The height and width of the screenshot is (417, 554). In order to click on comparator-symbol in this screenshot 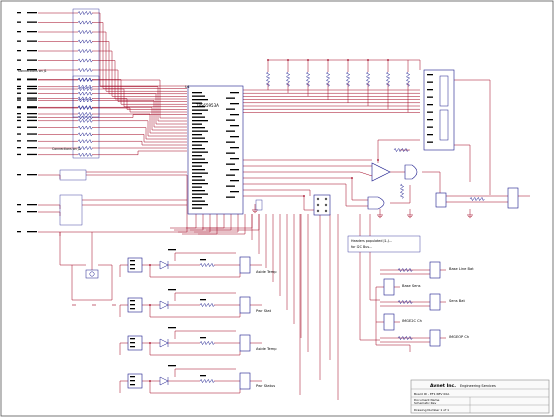, I will do `click(381, 172)`.